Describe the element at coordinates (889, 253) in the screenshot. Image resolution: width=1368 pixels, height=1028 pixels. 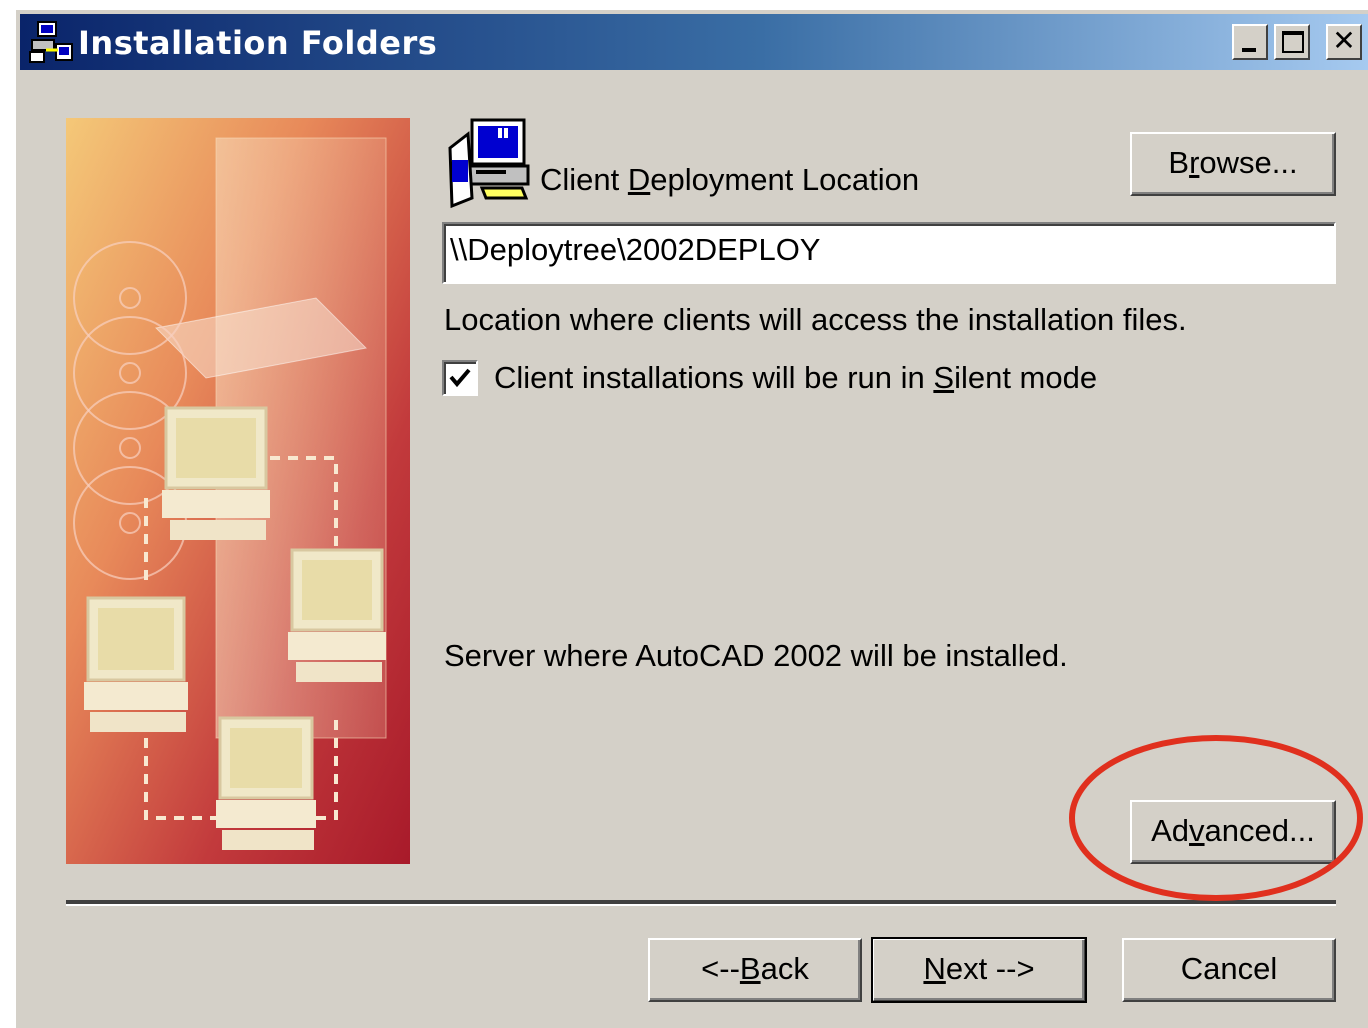
I see `deployment-location-input: \\Deploytree\2002DEPLOY` at that location.